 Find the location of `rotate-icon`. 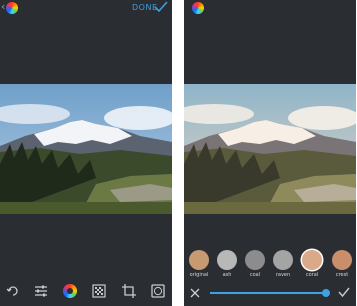

rotate-icon is located at coordinates (13, 291).